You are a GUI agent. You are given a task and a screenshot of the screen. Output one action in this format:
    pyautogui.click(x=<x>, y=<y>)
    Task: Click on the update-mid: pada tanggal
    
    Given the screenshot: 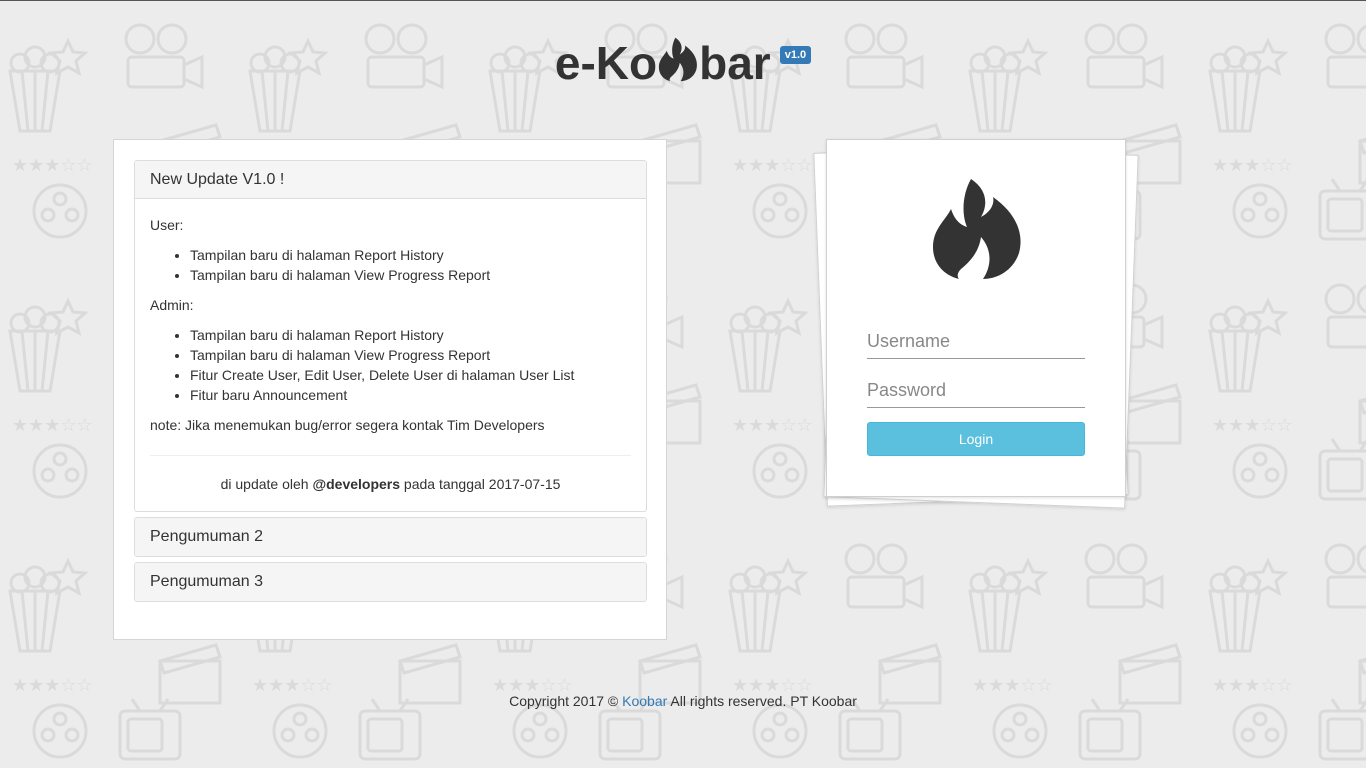 What is the action you would take?
    pyautogui.click(x=444, y=484)
    